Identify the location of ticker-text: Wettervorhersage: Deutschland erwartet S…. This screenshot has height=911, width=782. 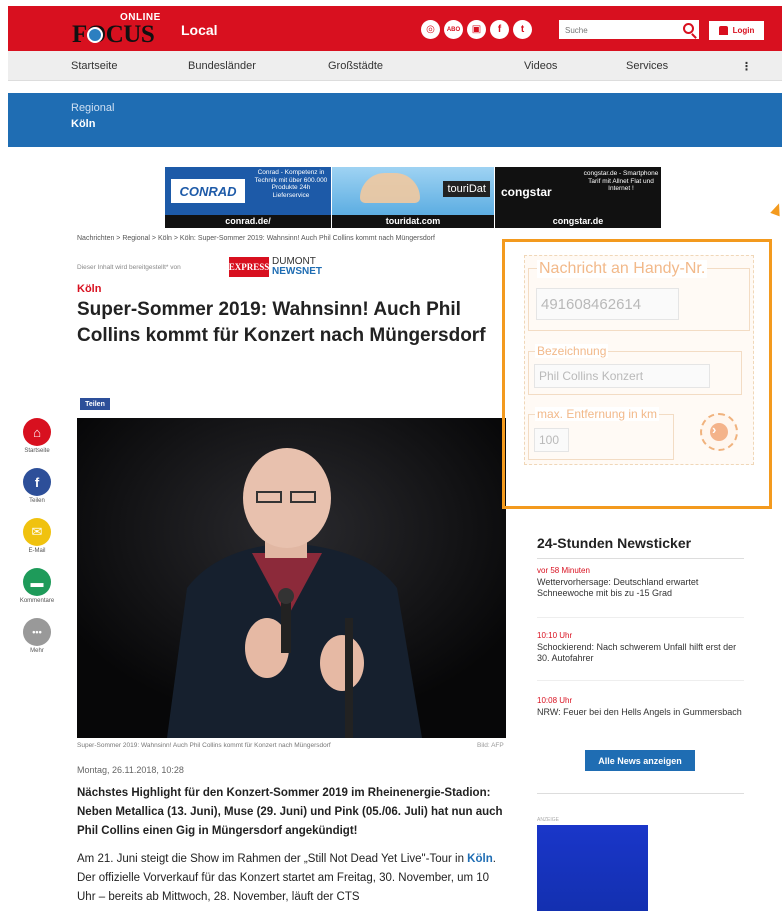
(640, 588).